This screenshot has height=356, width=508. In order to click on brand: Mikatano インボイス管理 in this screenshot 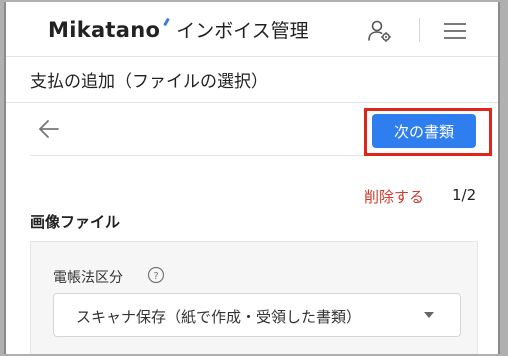, I will do `click(178, 29)`.